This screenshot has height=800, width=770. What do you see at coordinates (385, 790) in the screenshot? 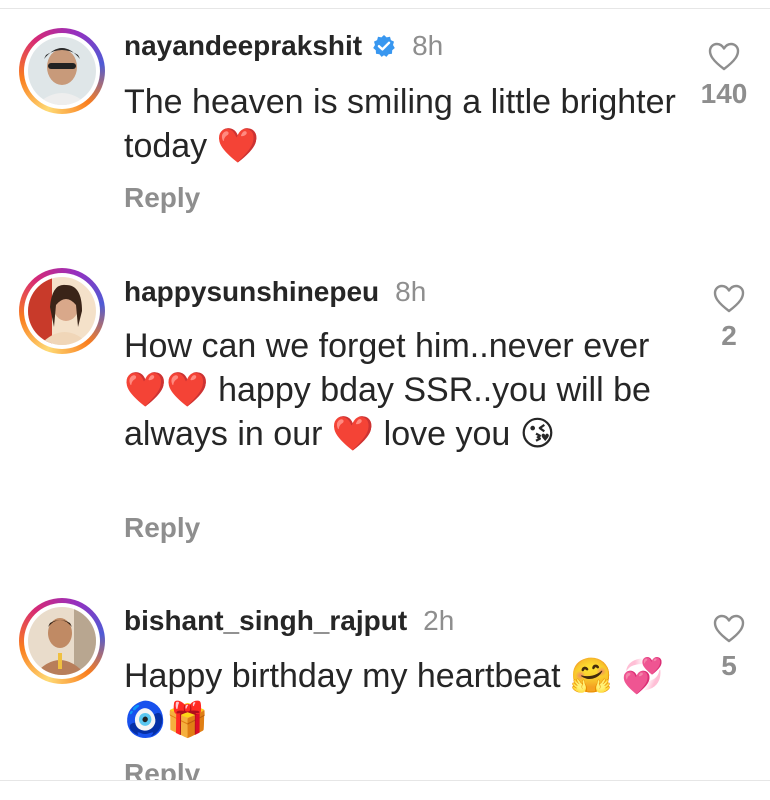
I see `bottom-mask` at bounding box center [385, 790].